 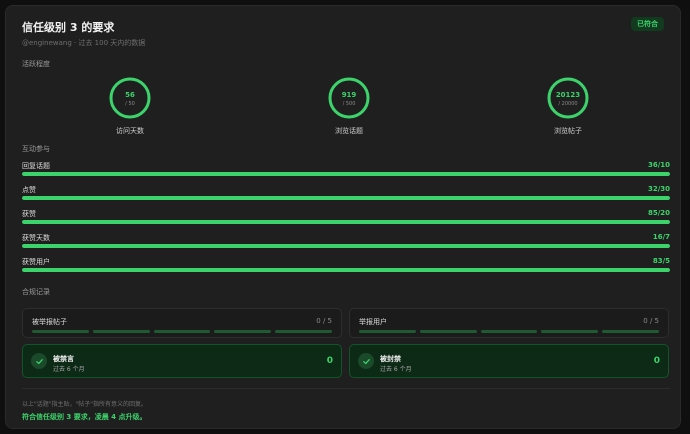 What do you see at coordinates (390, 359) in the screenshot?
I see `ban-title: 被封禁` at bounding box center [390, 359].